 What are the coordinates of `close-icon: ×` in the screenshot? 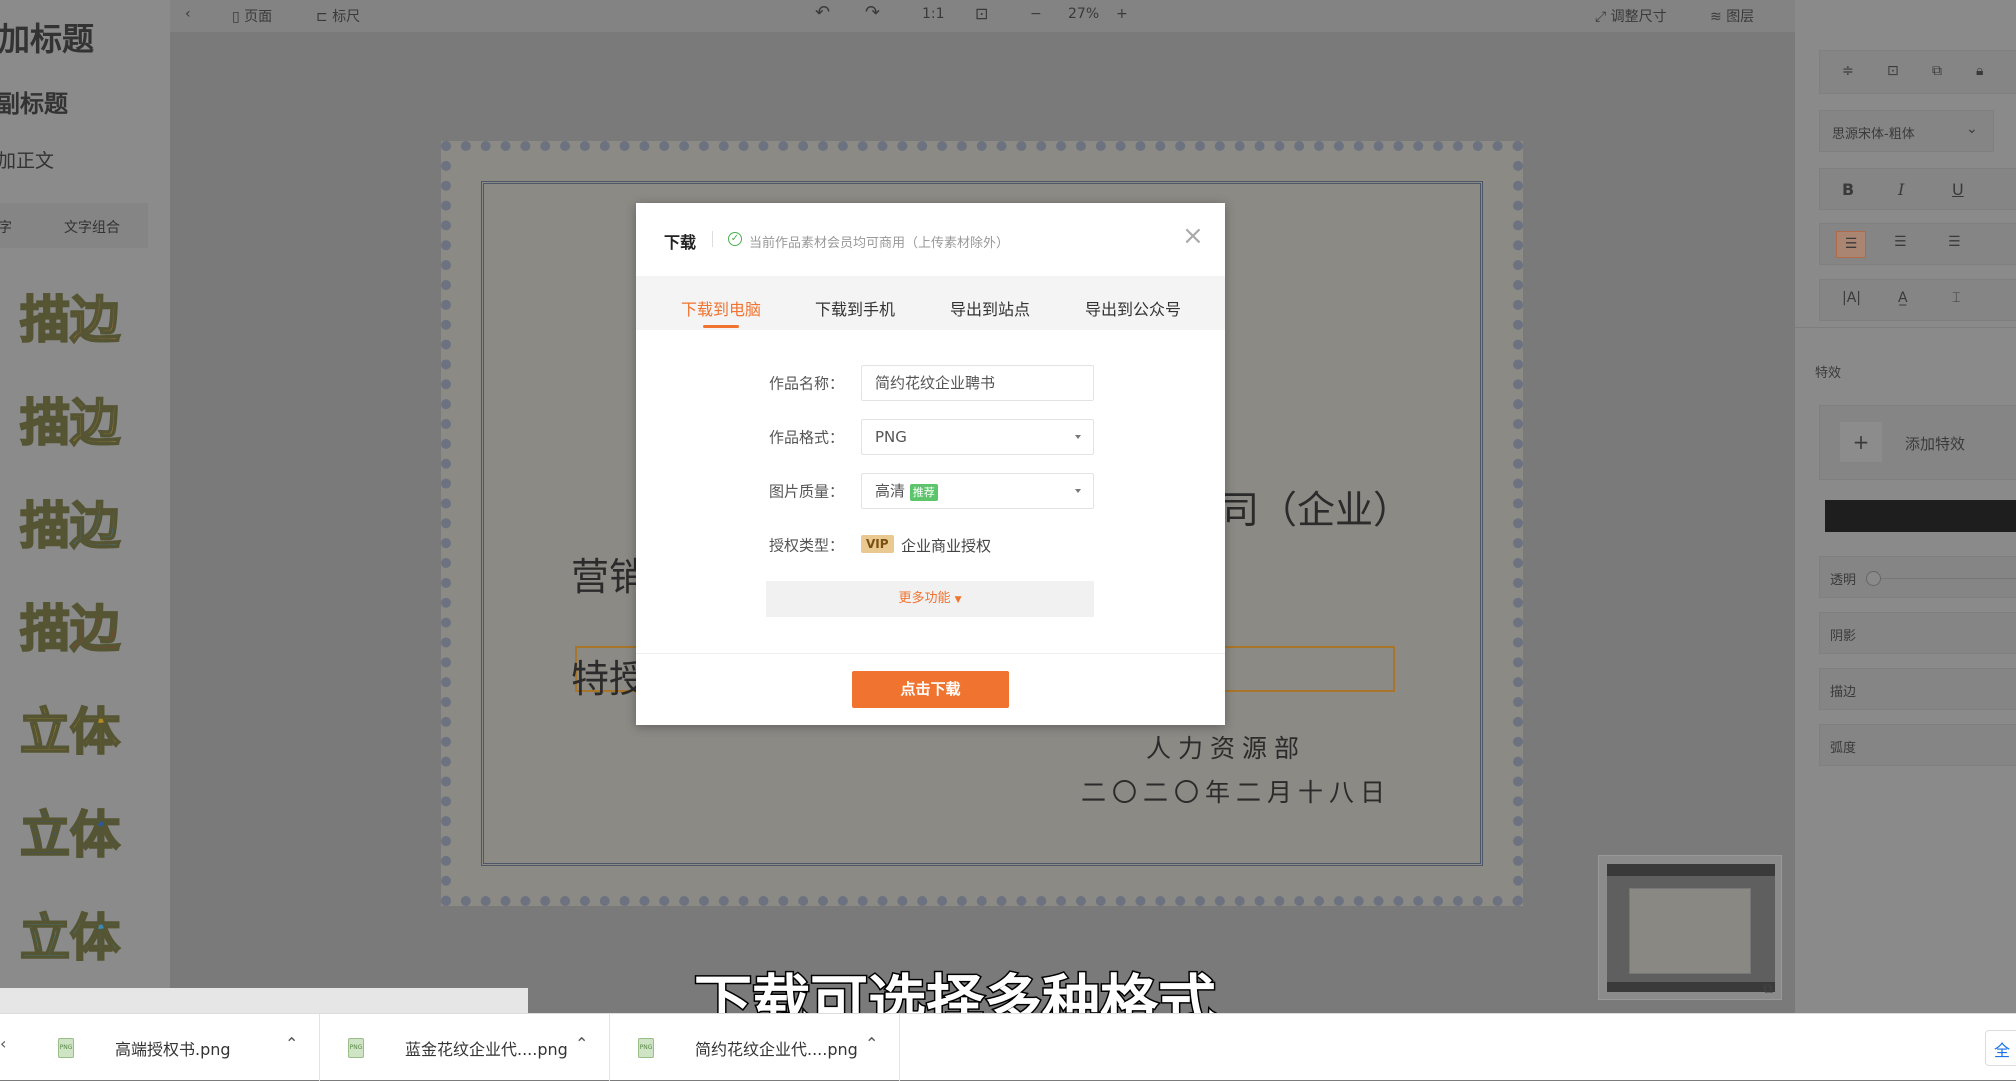 It's located at (1193, 236).